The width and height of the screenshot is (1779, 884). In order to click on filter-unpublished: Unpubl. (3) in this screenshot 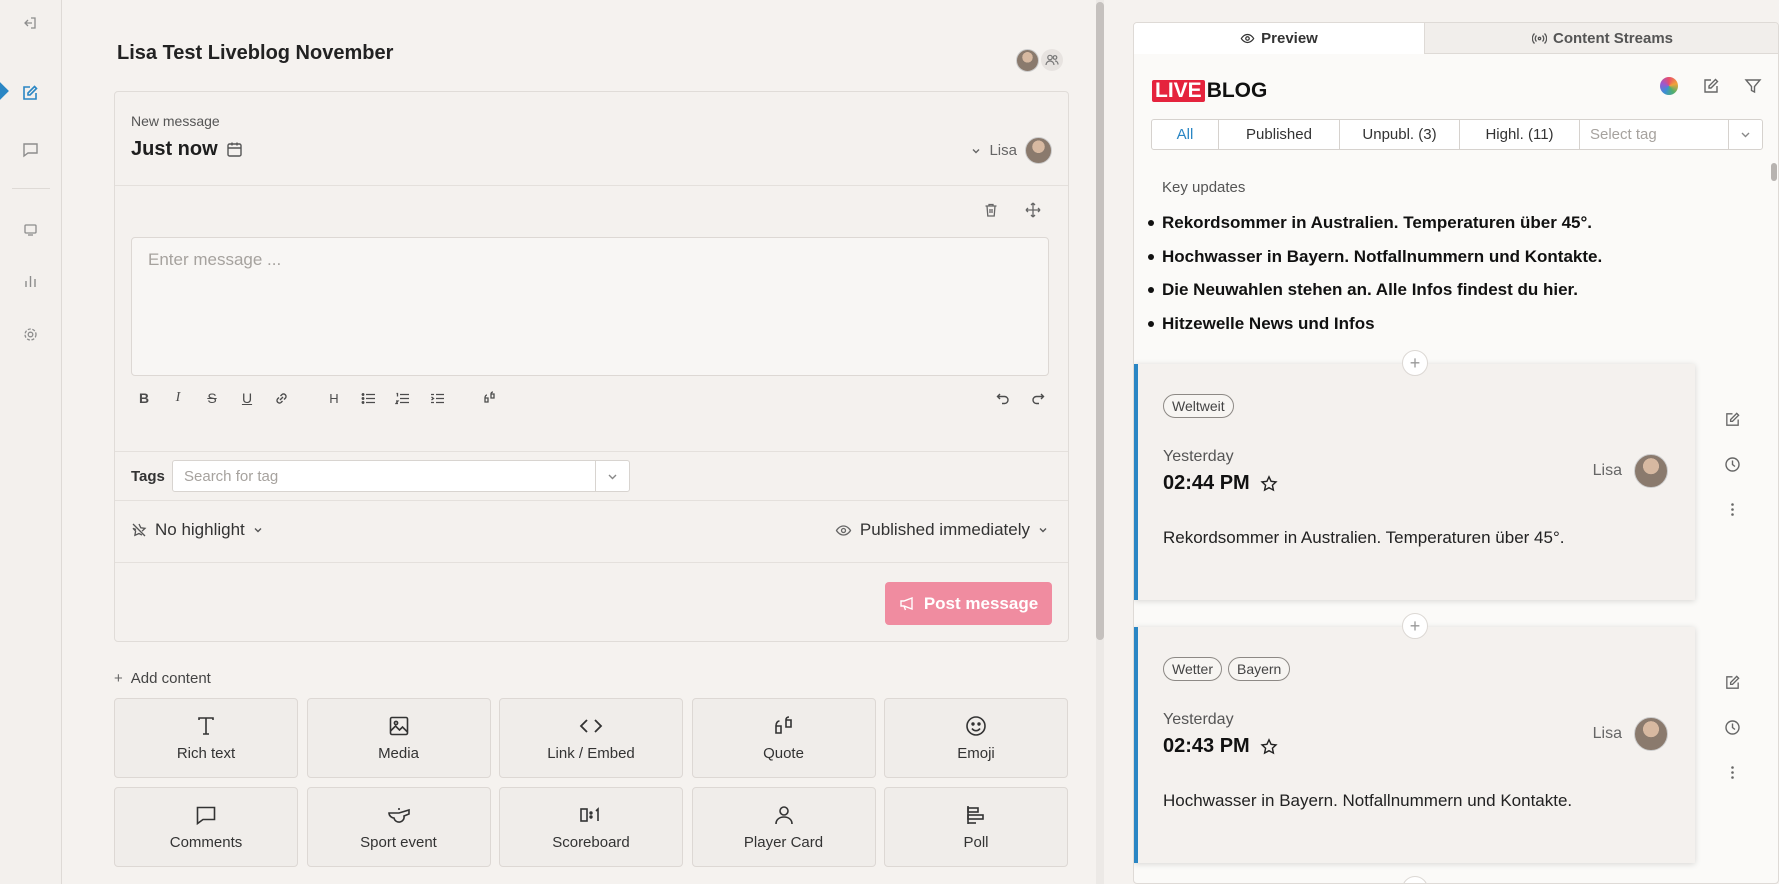, I will do `click(1400, 134)`.